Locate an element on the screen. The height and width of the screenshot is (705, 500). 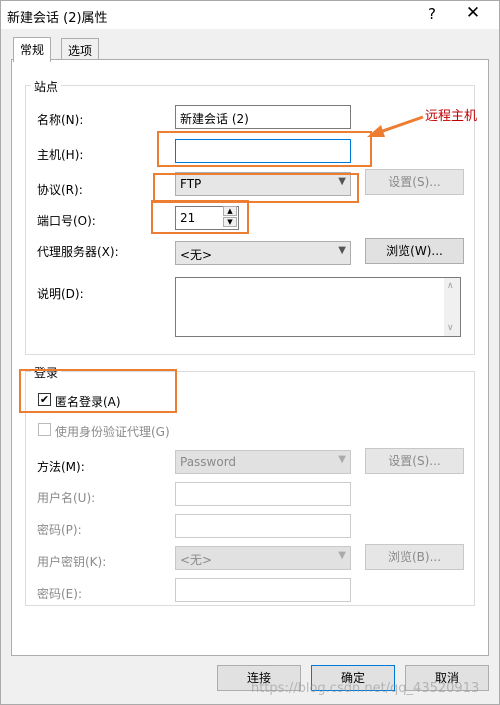
auth-agent-checkbox is located at coordinates (44, 429).